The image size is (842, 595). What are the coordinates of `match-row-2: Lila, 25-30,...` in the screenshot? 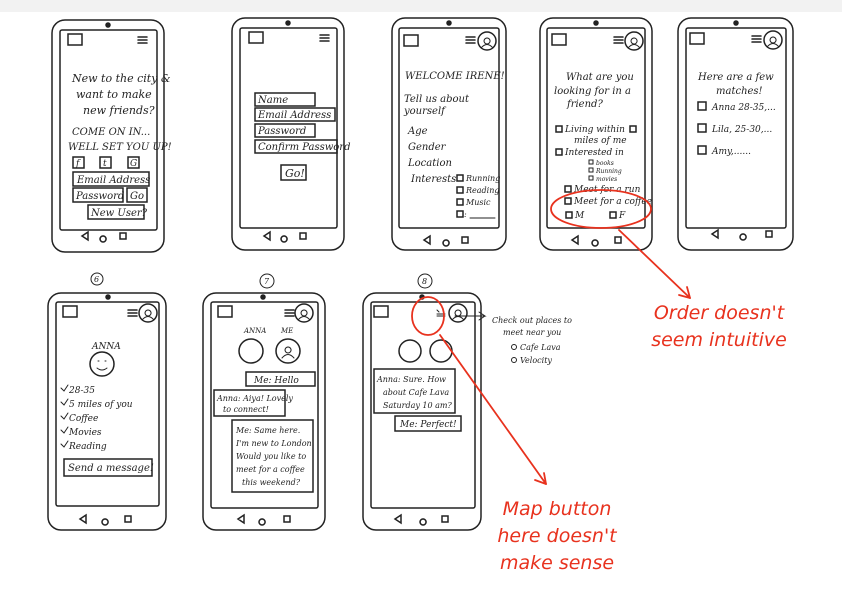 It's located at (741, 130).